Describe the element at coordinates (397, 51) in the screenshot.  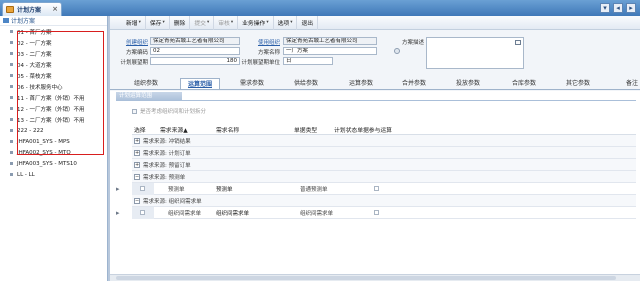
I see `lookup-icon` at that location.